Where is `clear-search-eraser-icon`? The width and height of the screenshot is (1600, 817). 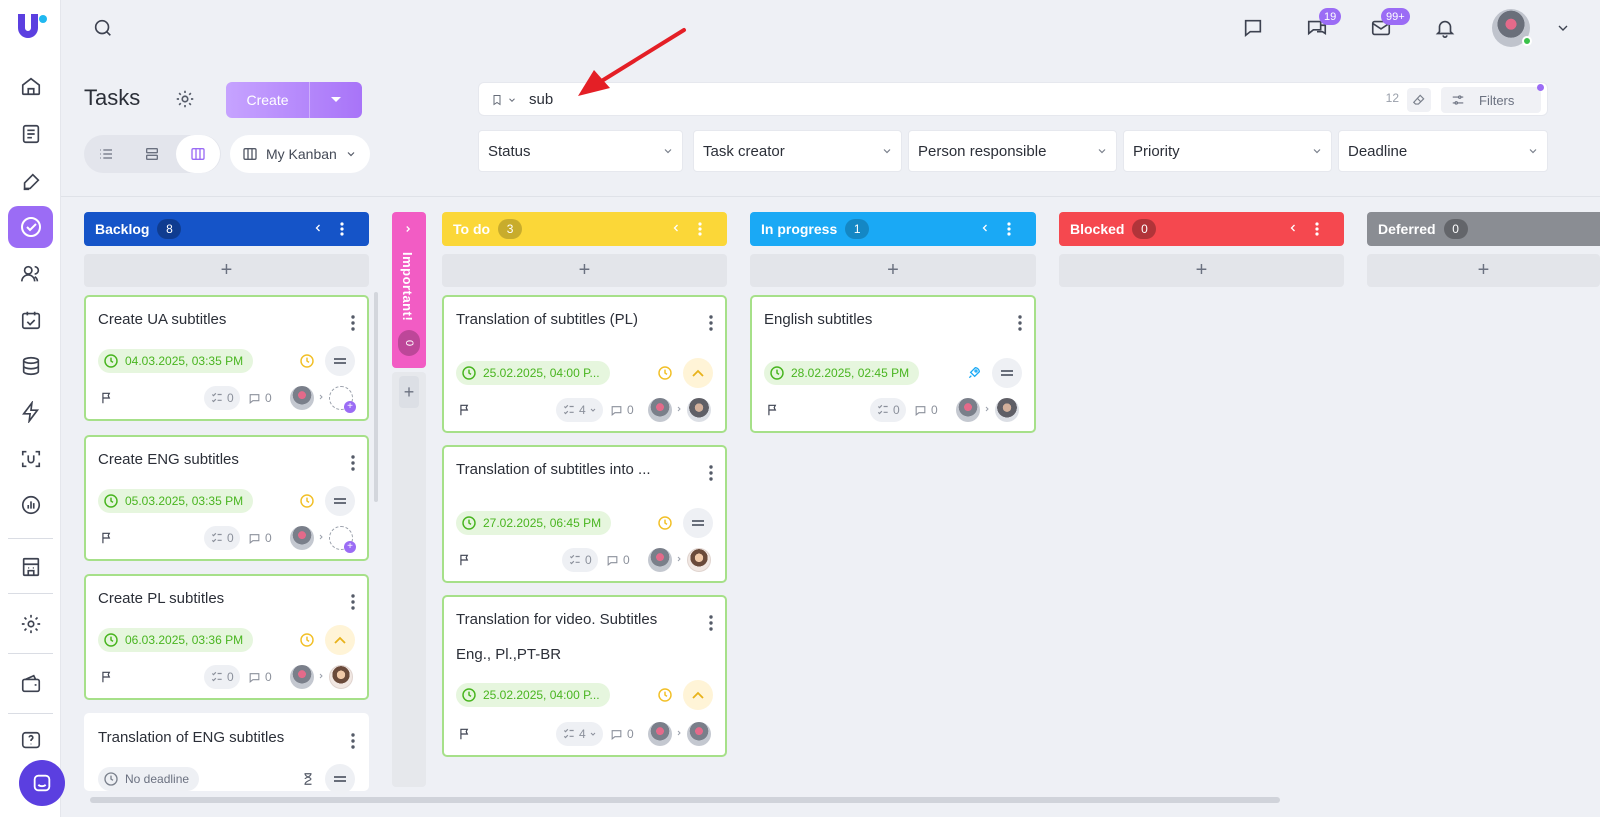 clear-search-eraser-icon is located at coordinates (1419, 100).